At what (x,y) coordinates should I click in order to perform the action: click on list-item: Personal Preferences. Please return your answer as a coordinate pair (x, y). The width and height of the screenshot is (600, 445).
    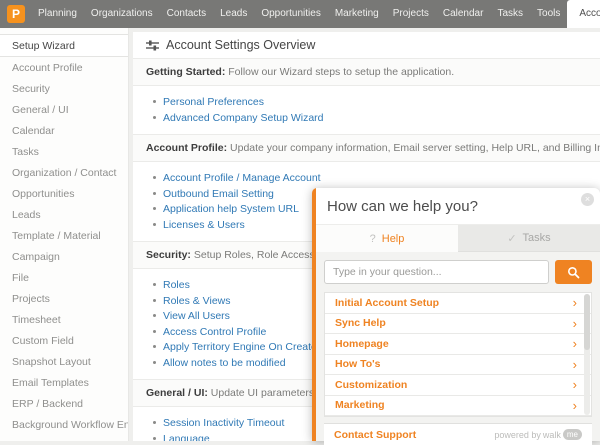
    Looking at the image, I should click on (376, 102).